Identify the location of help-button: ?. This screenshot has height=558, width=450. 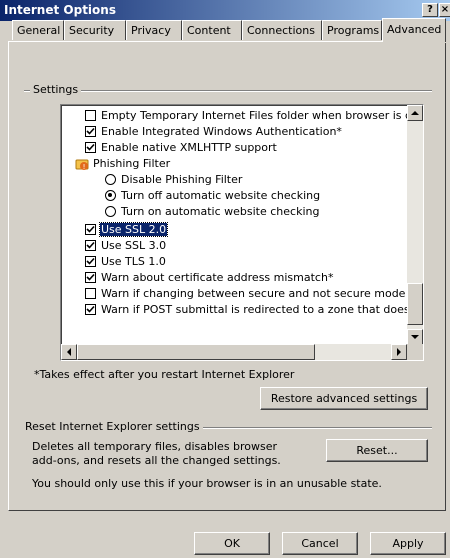
(430, 10).